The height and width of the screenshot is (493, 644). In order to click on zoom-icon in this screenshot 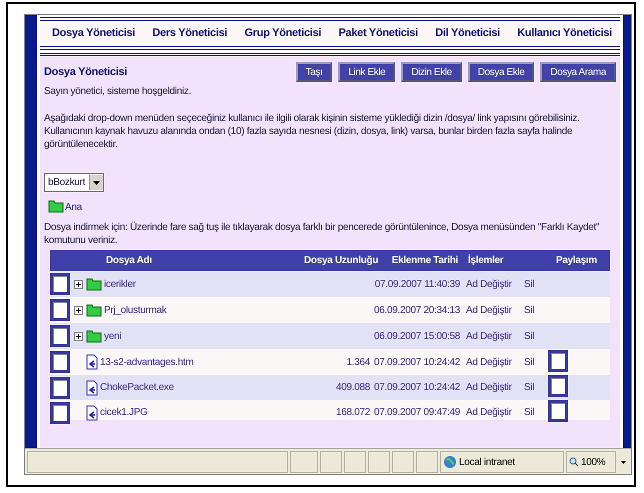, I will do `click(574, 462)`.